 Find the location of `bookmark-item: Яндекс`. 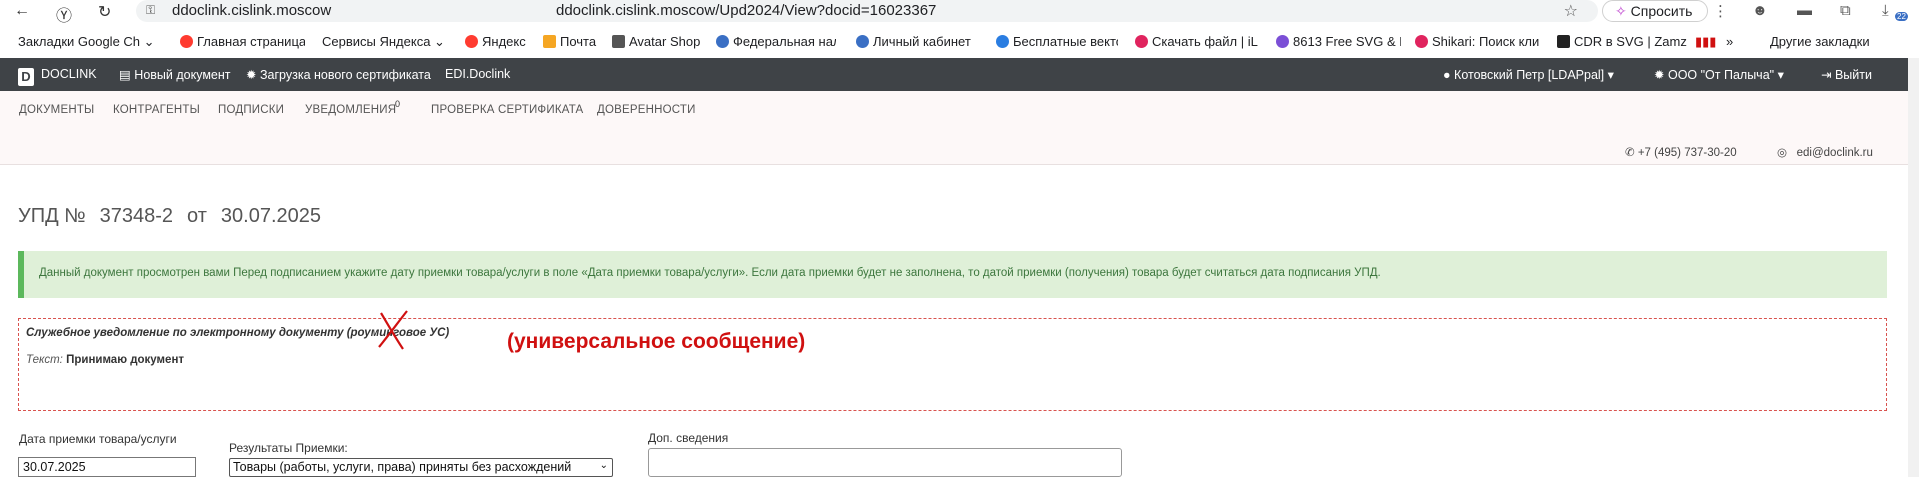

bookmark-item: Яндекс is located at coordinates (500, 41).